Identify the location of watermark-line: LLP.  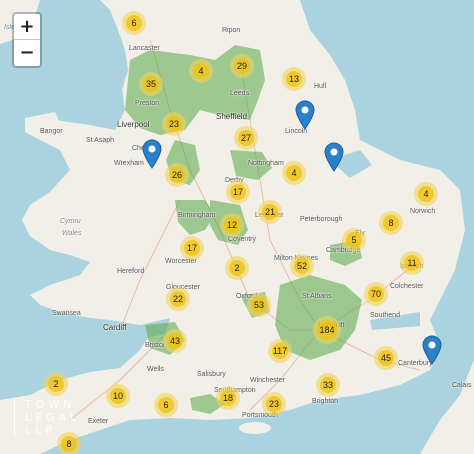
(40, 430).